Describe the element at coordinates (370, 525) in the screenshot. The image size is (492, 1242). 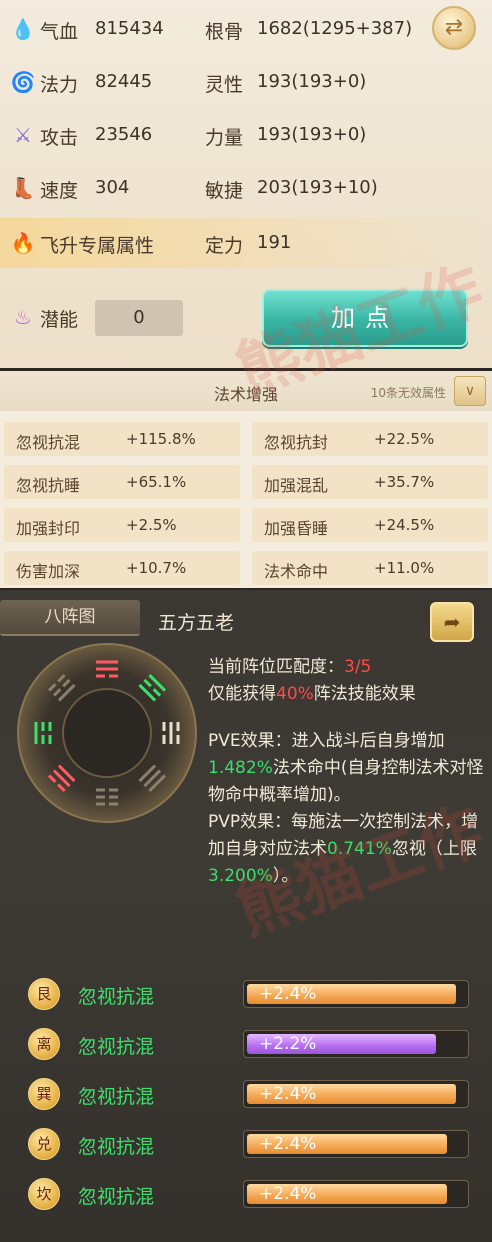
I see `spell-cell: 加强昏睡 +24.5%` at that location.